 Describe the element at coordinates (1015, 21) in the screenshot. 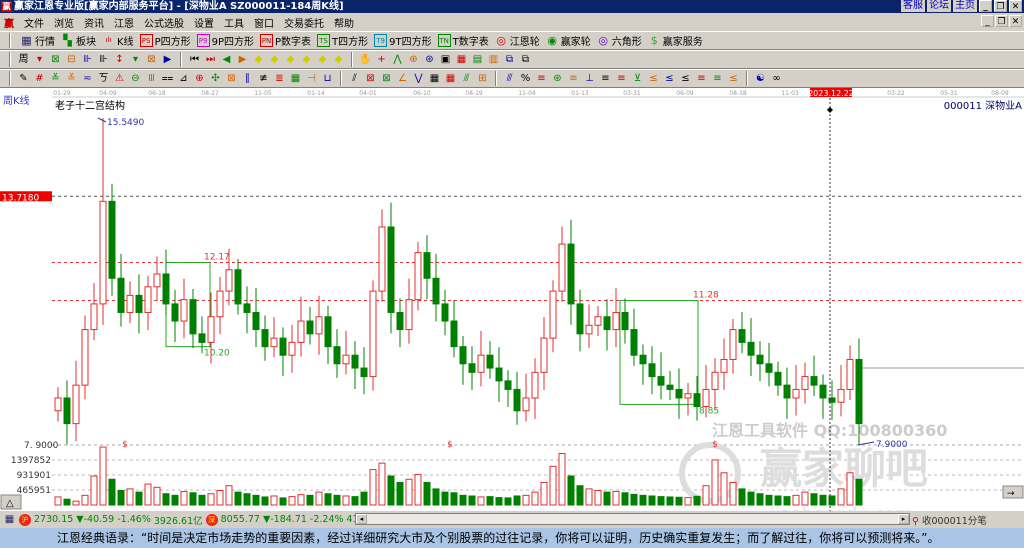

I see `child-close-button: ✕` at that location.